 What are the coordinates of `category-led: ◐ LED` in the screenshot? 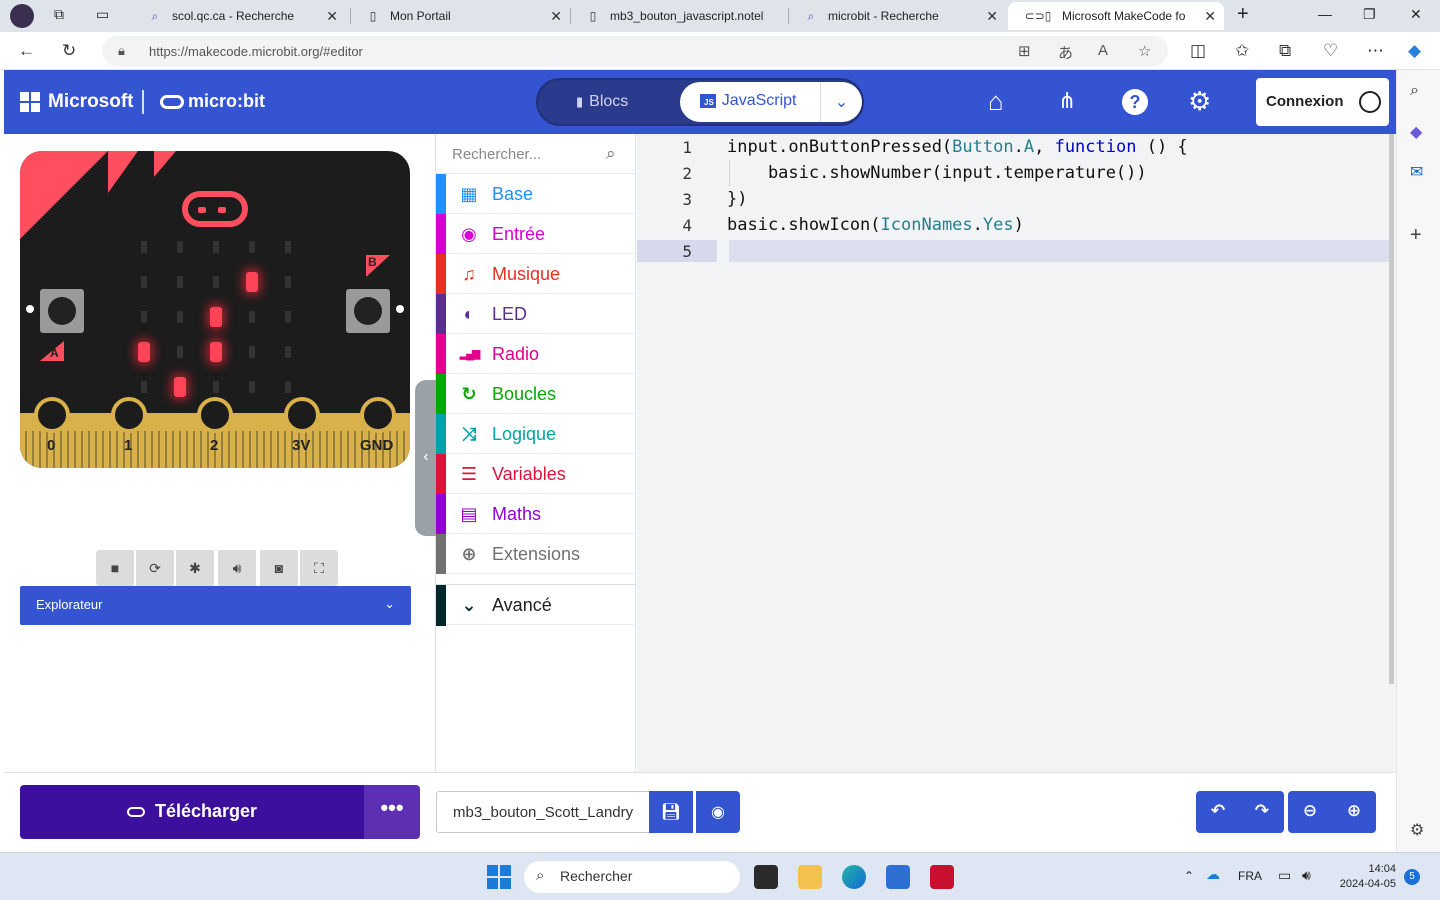 It's located at (536, 314).